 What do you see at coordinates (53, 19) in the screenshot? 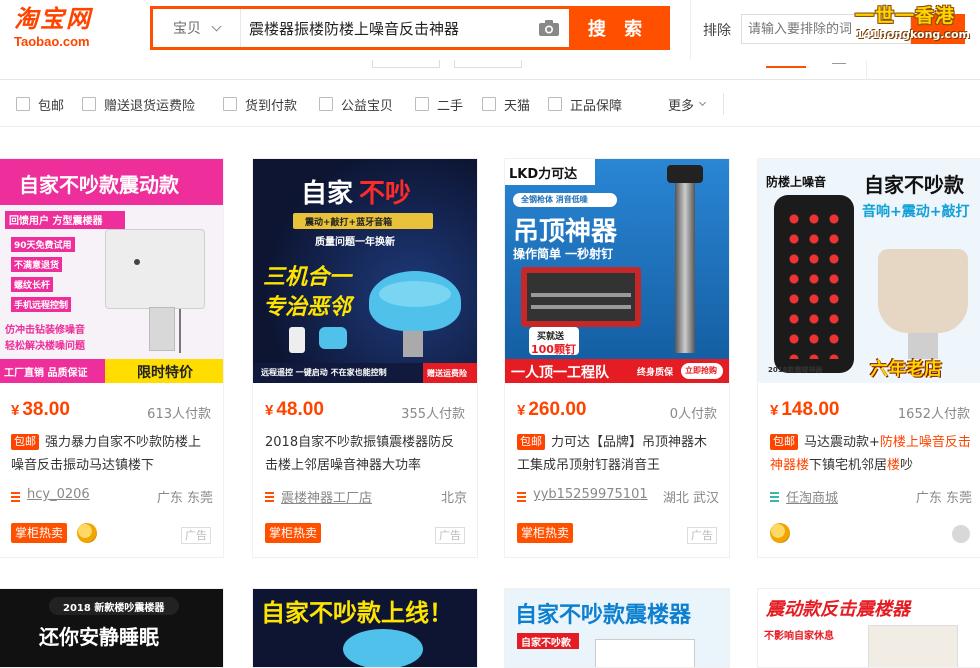
I see `logo-chinese: 淘宝网` at bounding box center [53, 19].